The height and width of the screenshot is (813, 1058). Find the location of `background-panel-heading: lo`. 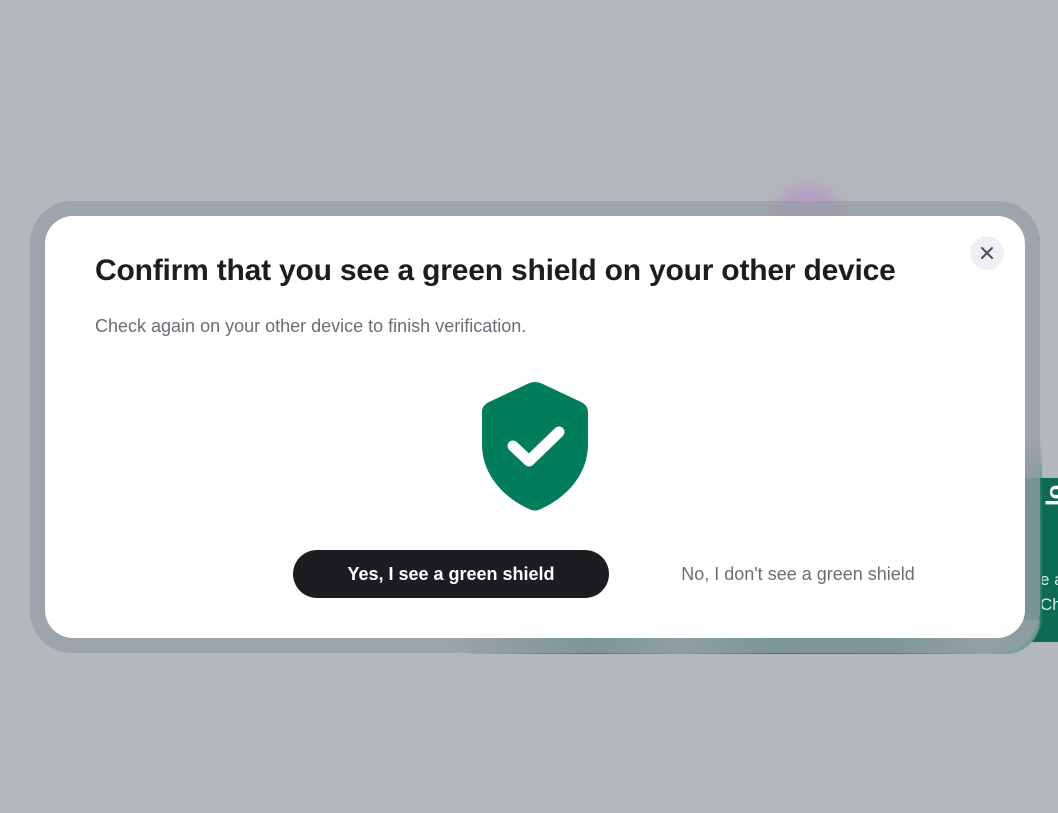

background-panel-heading: lo is located at coordinates (1050, 495).